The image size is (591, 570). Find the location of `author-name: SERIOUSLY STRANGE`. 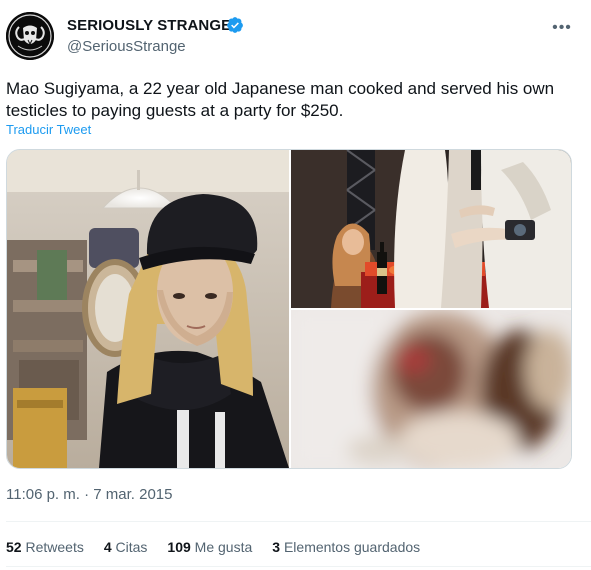

author-name: SERIOUSLY STRANGE is located at coordinates (149, 25).